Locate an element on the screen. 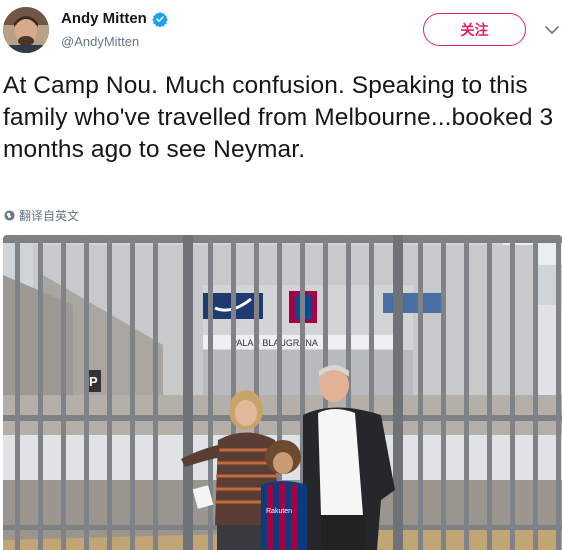  globe-icon is located at coordinates (9, 215).